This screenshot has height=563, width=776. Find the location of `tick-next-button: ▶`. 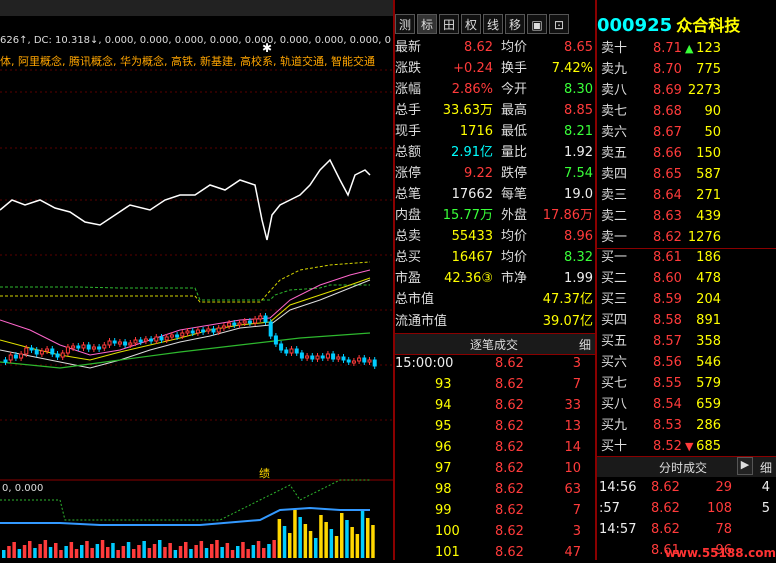

tick-next-button: ▶ is located at coordinates (745, 466).